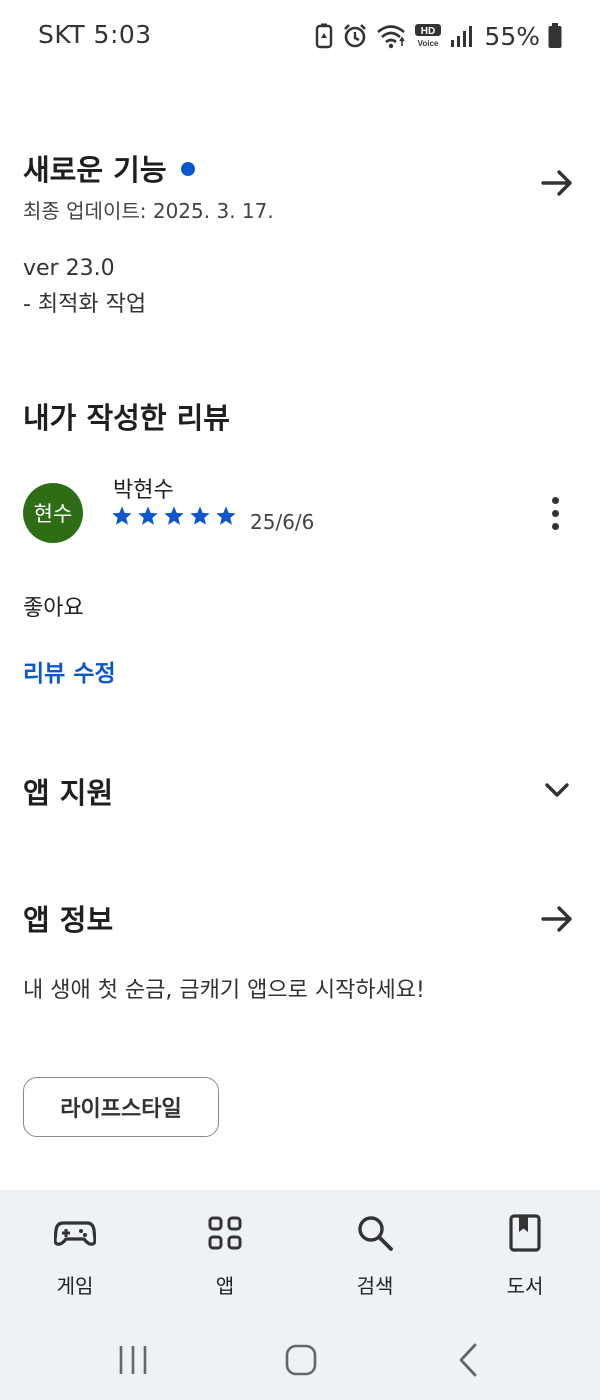 The height and width of the screenshot is (1400, 600). Describe the element at coordinates (469, 1360) in the screenshot. I see `back-icon` at that location.